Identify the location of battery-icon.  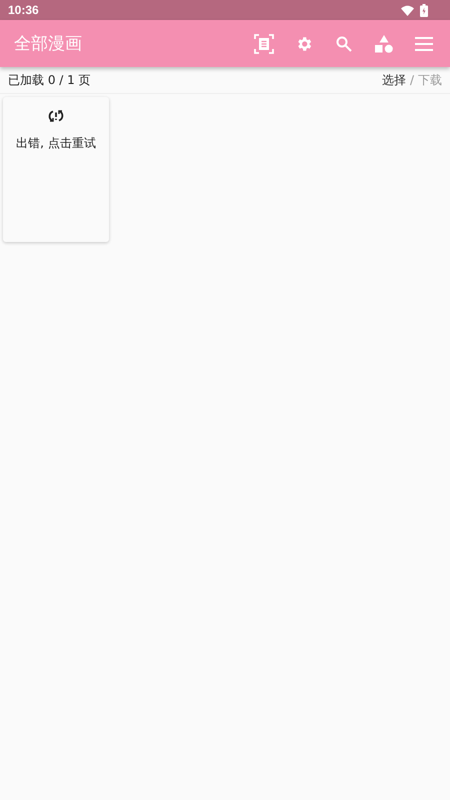
(424, 10).